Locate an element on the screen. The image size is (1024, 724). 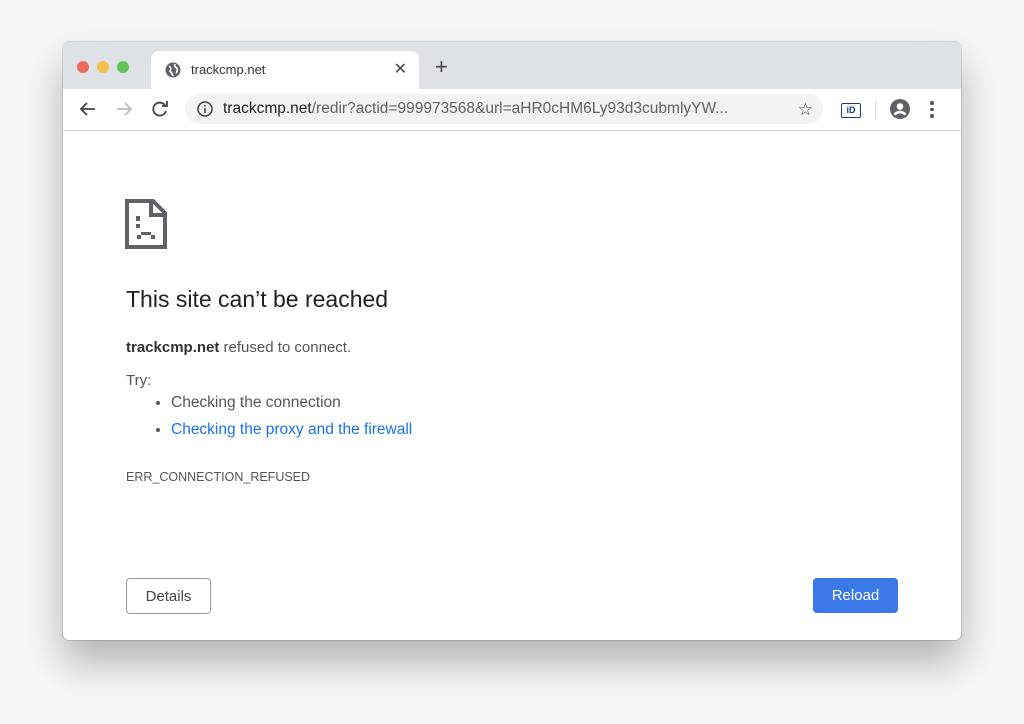
close-tab-icon: ✕ is located at coordinates (400, 69).